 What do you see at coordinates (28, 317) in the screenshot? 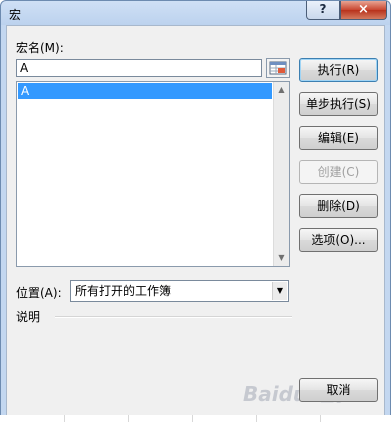
I see `description-label: 说明` at bounding box center [28, 317].